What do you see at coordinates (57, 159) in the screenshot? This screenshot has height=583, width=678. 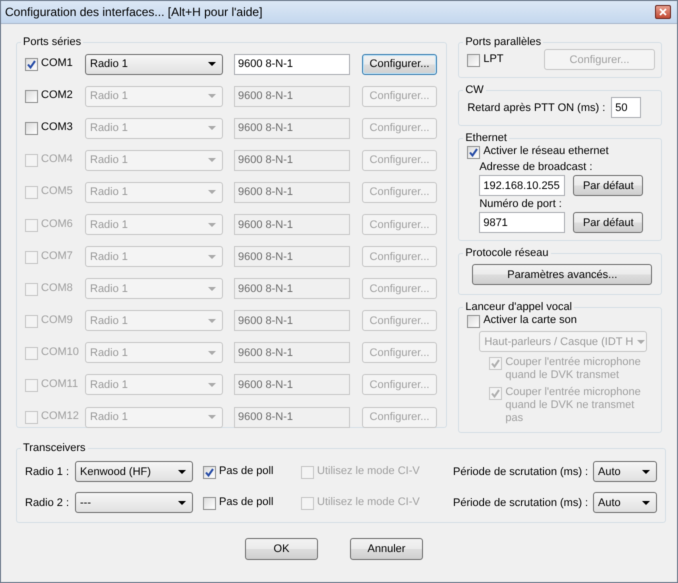 I see `checkbox-label: COM4` at bounding box center [57, 159].